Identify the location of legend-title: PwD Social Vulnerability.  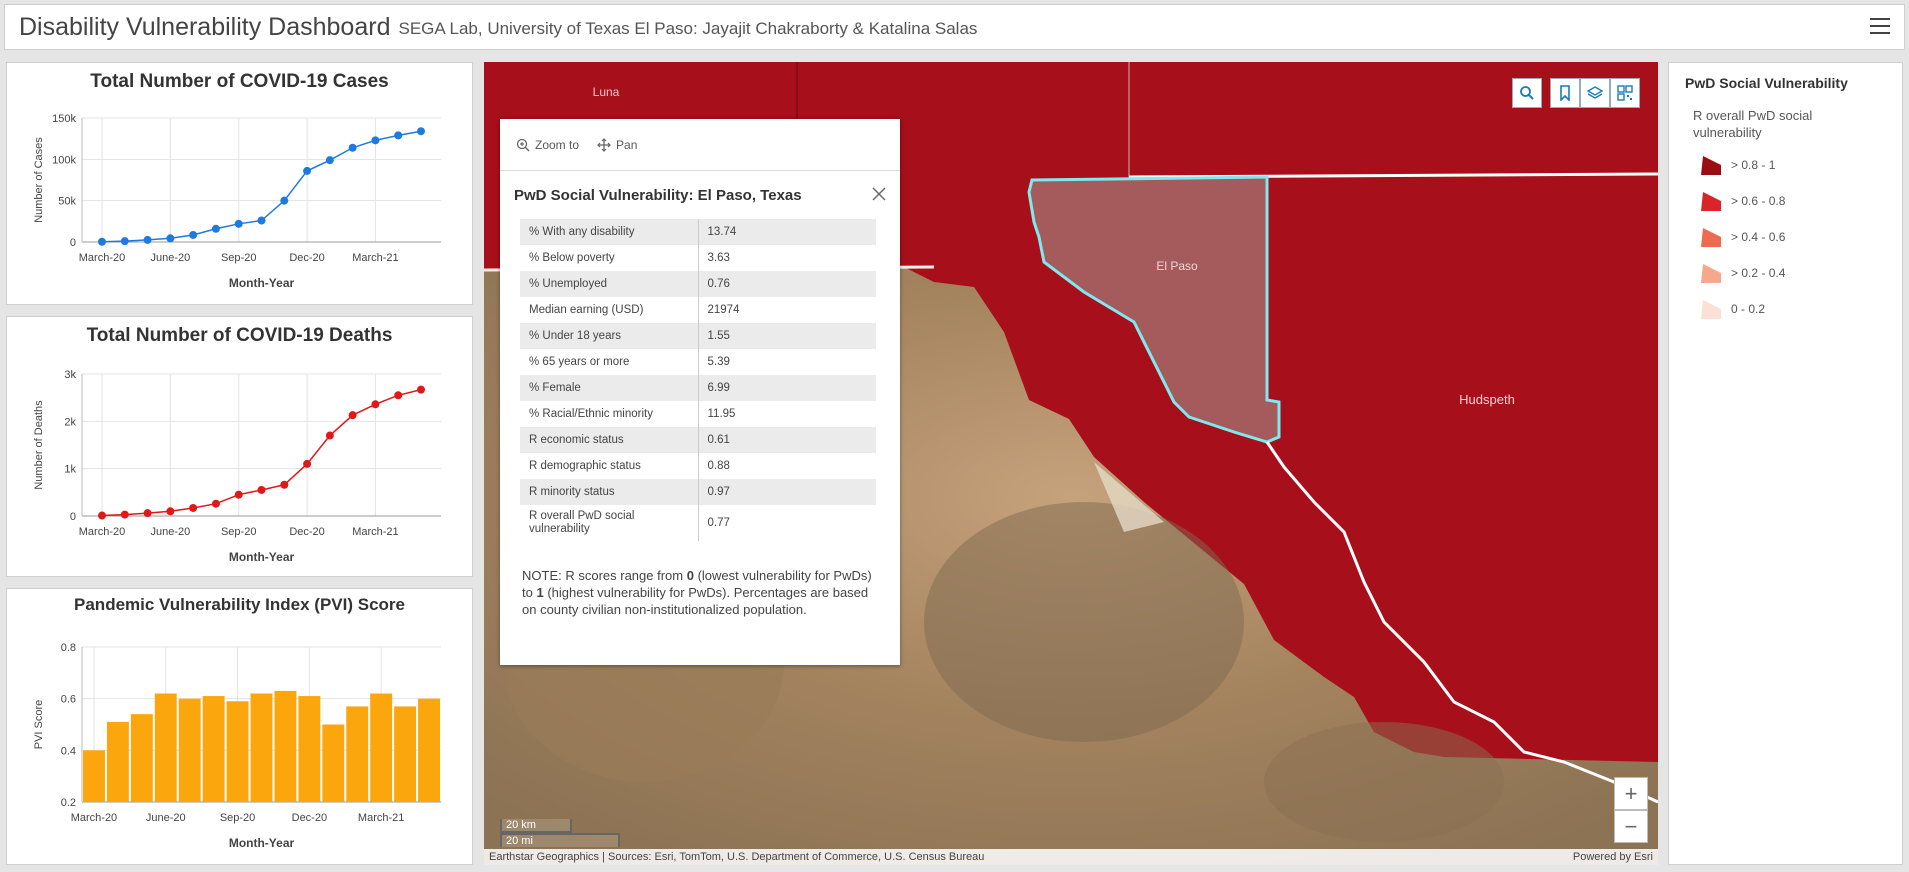
(1766, 83).